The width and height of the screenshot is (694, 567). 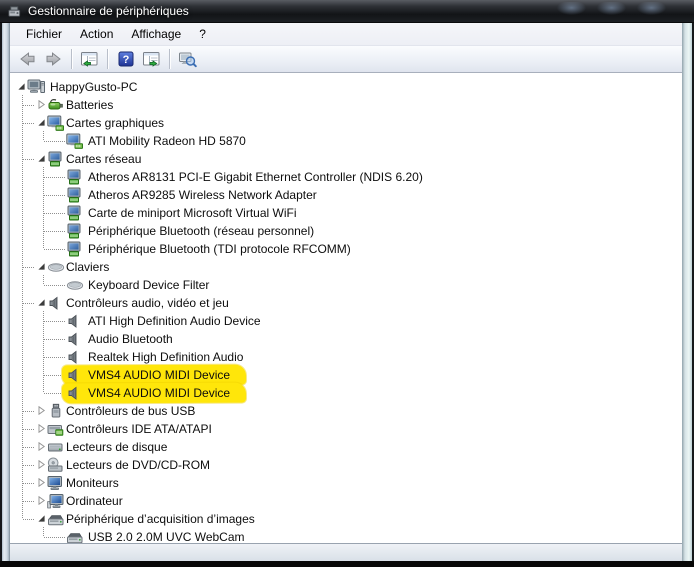 What do you see at coordinates (56, 483) in the screenshot?
I see `monitor-icon` at bounding box center [56, 483].